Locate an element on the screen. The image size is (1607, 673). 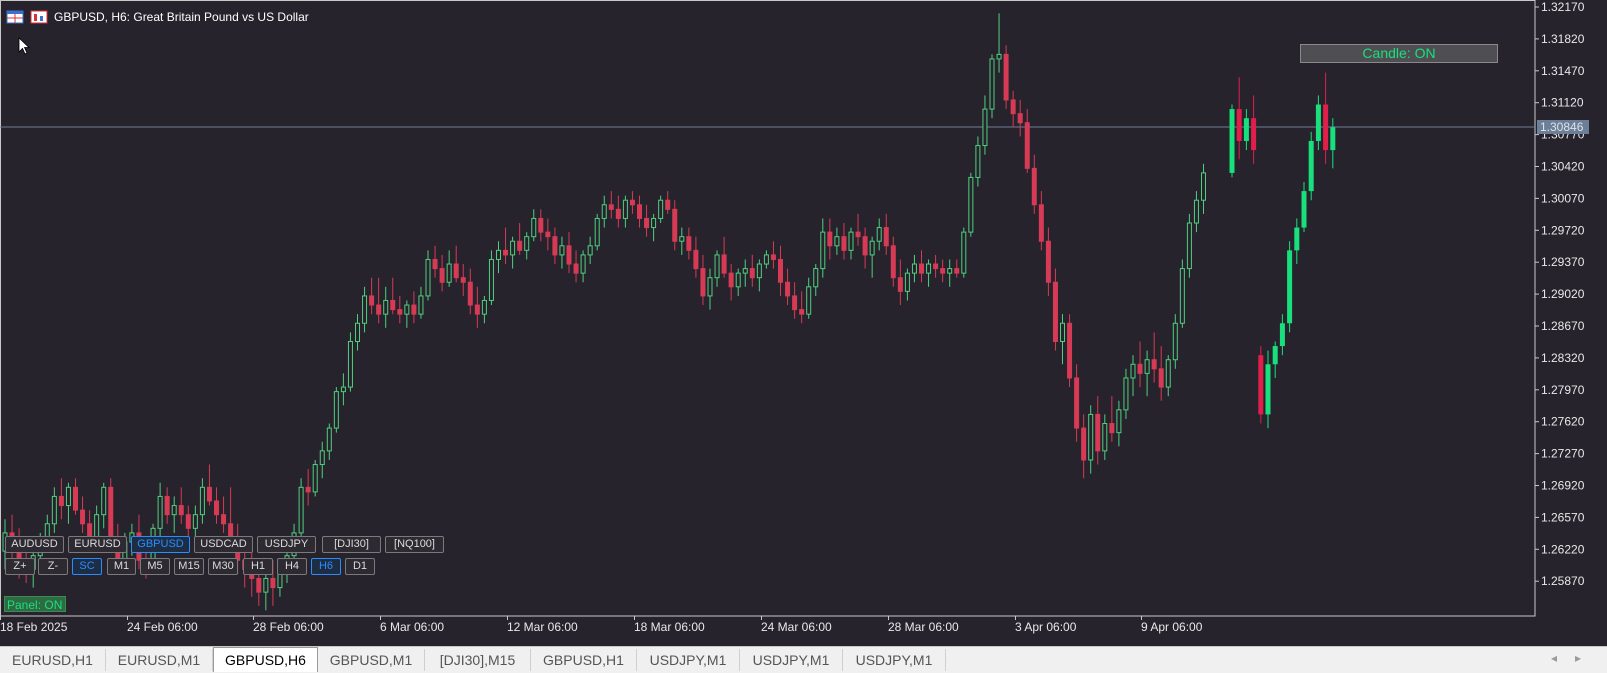
tab-scroll-arrows: ◂▸ is located at coordinates (1575, 658).